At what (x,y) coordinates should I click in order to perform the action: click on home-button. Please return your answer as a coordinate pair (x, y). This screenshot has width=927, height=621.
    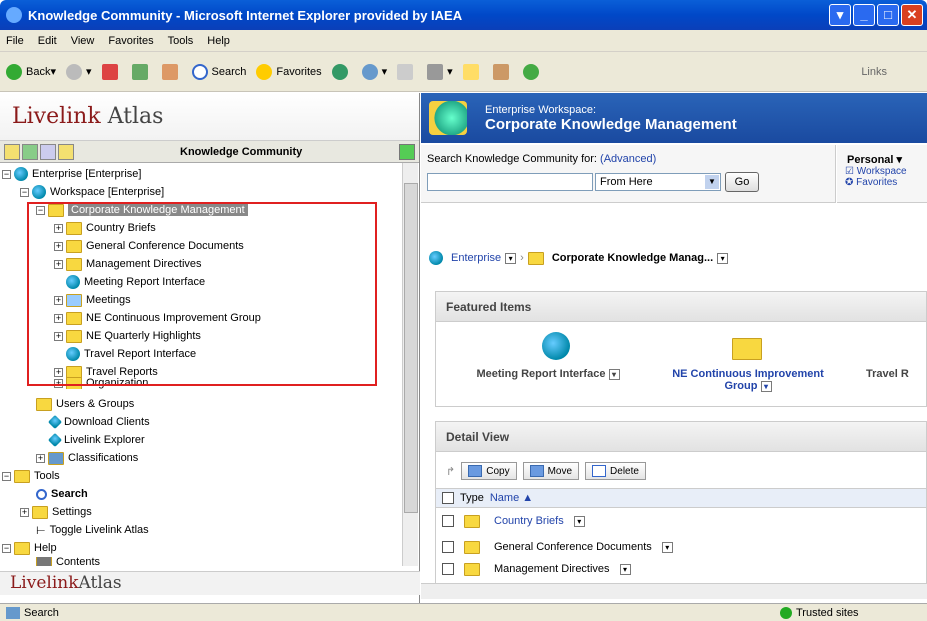
    Looking at the image, I should click on (171, 71).